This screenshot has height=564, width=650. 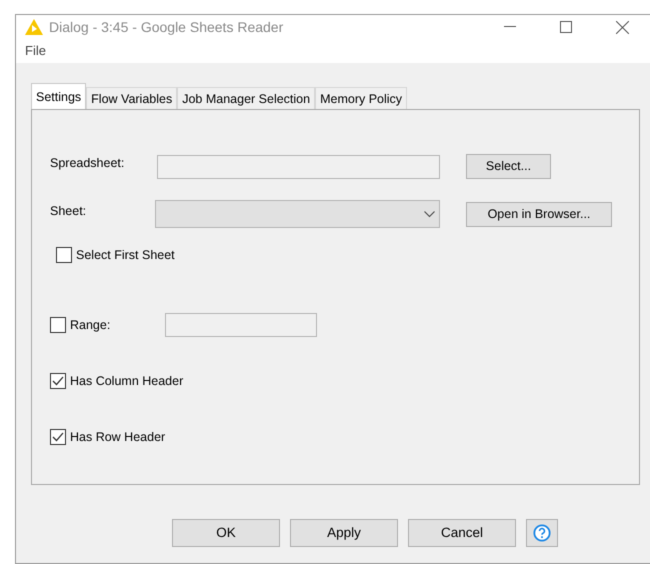 What do you see at coordinates (35, 51) in the screenshot?
I see `menu-item: File` at bounding box center [35, 51].